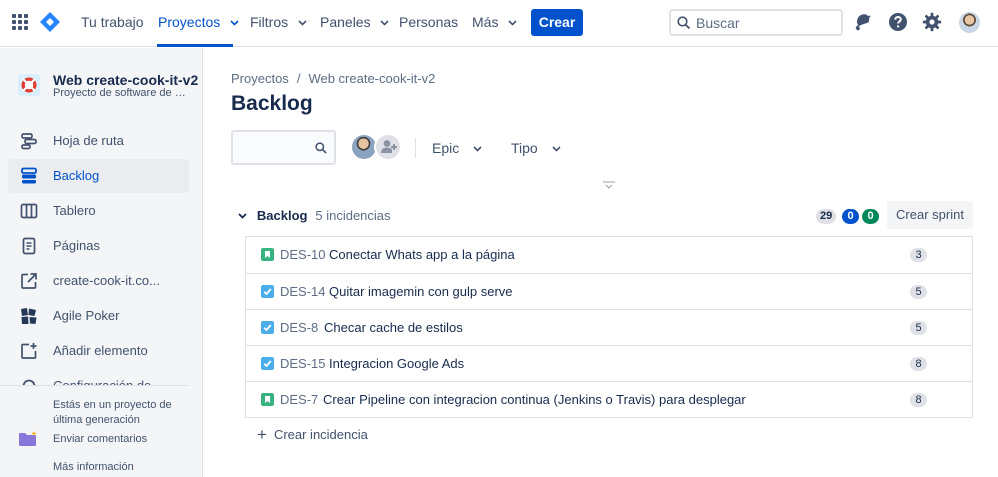 The width and height of the screenshot is (998, 477). I want to click on issue-row: DES-14 Quitar imagemin con gulp serve 5, so click(609, 291).